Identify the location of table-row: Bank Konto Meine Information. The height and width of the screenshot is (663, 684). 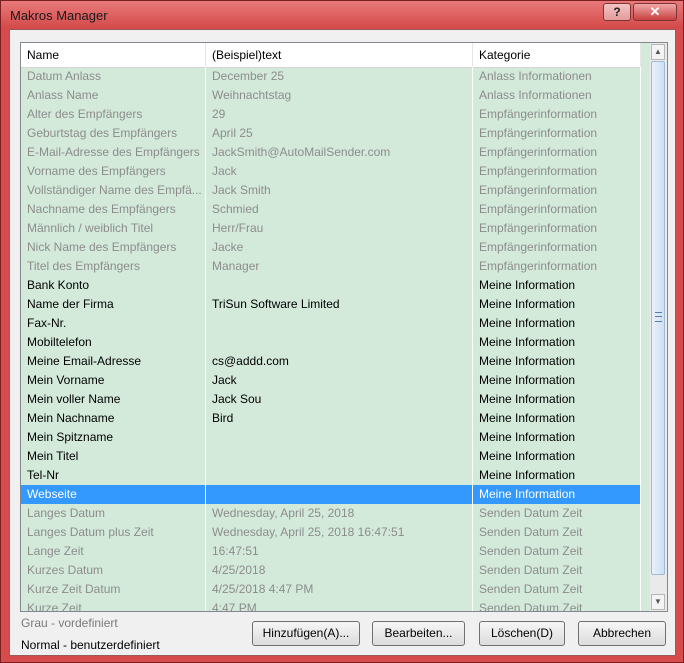
(331, 285).